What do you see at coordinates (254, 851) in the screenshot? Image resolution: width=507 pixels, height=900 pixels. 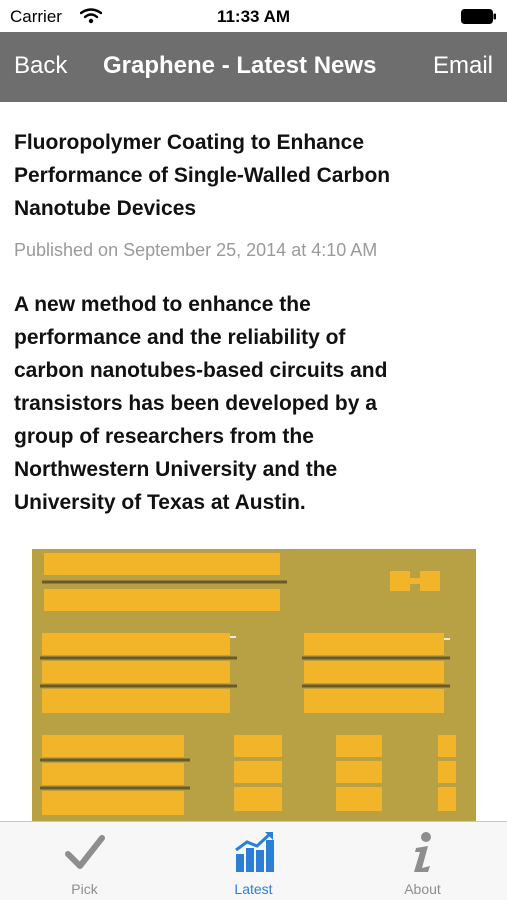 I see `bar-chart-icon` at bounding box center [254, 851].